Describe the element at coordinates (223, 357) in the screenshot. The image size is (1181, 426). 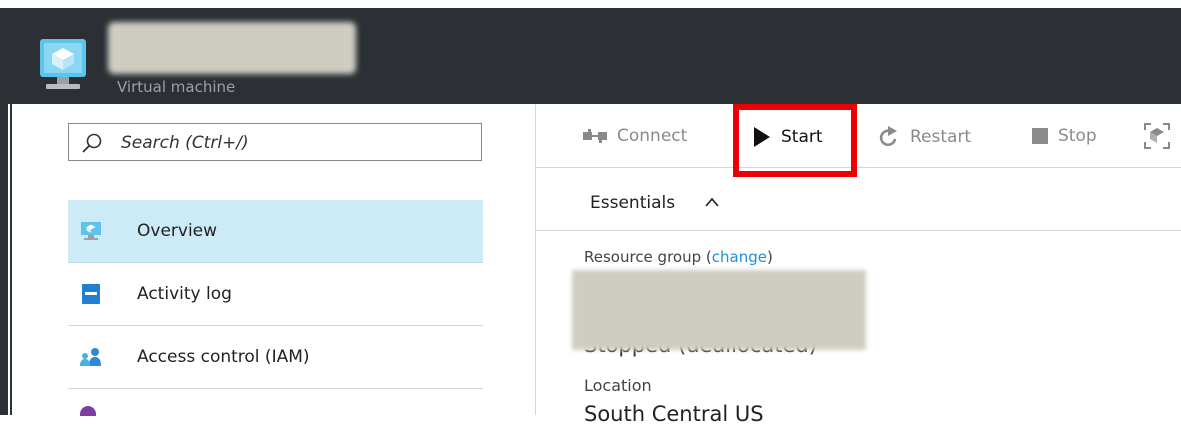
I see `nav-item-label: Access control (IAM)` at that location.